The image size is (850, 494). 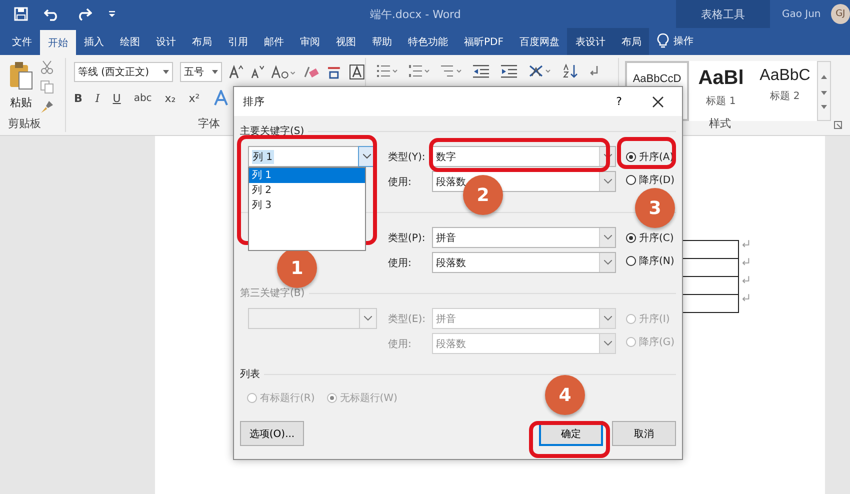 I want to click on tell-me-field: 操作, so click(x=683, y=41).